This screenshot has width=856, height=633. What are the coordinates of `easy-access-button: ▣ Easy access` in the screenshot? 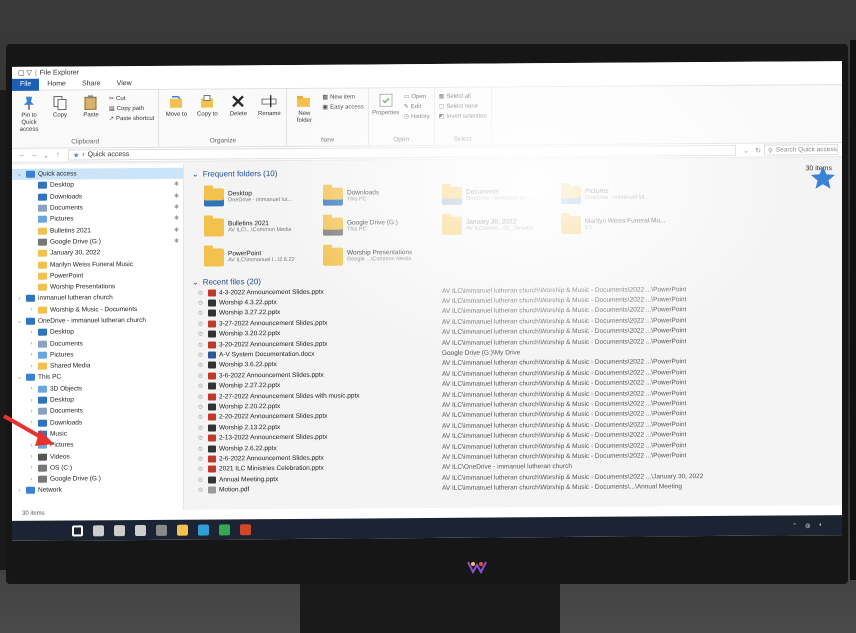 It's located at (342, 107).